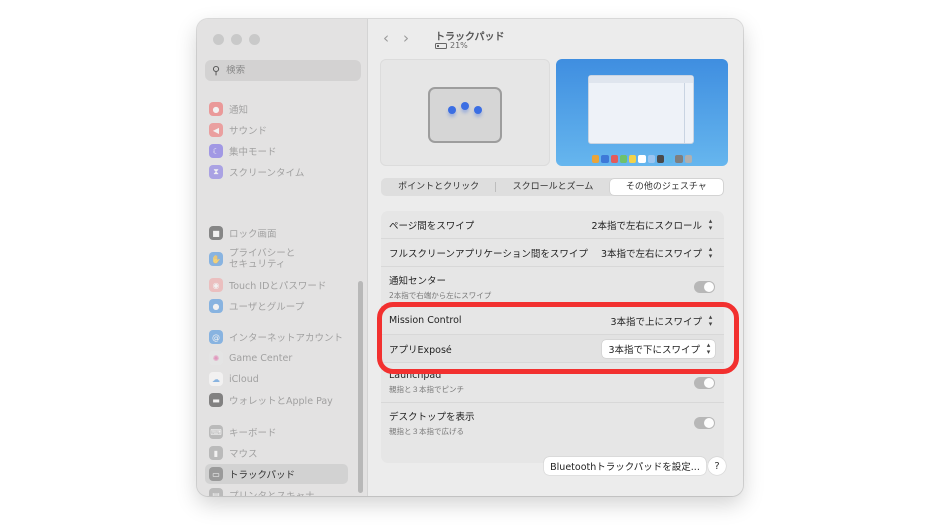 The image size is (940, 528). What do you see at coordinates (216, 233) in the screenshot?
I see `lock-icon: ■` at bounding box center [216, 233].